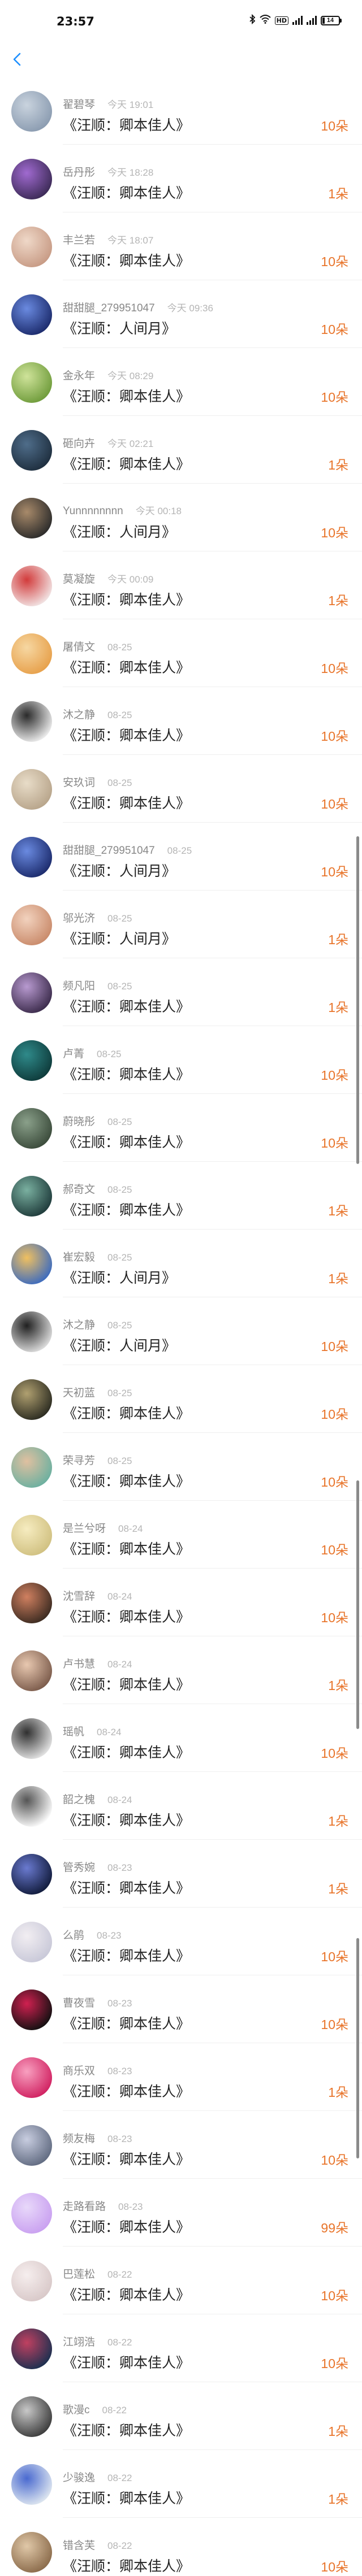  Describe the element at coordinates (17, 59) in the screenshot. I see `back-button` at that location.